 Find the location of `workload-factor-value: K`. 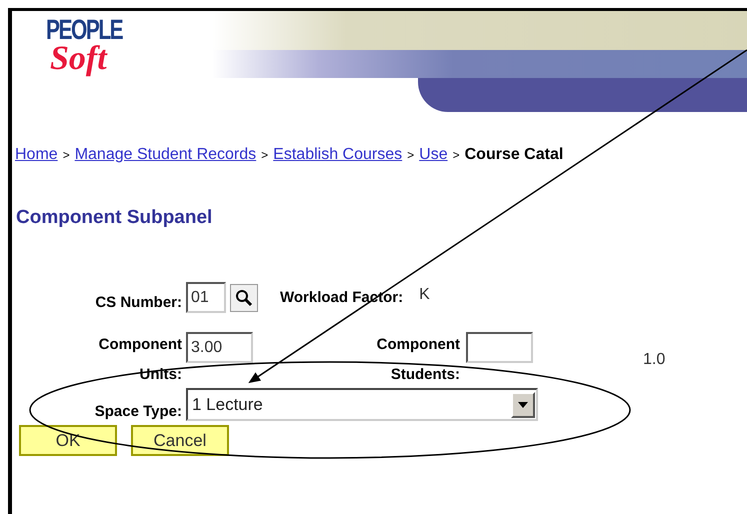

workload-factor-value: K is located at coordinates (424, 294).